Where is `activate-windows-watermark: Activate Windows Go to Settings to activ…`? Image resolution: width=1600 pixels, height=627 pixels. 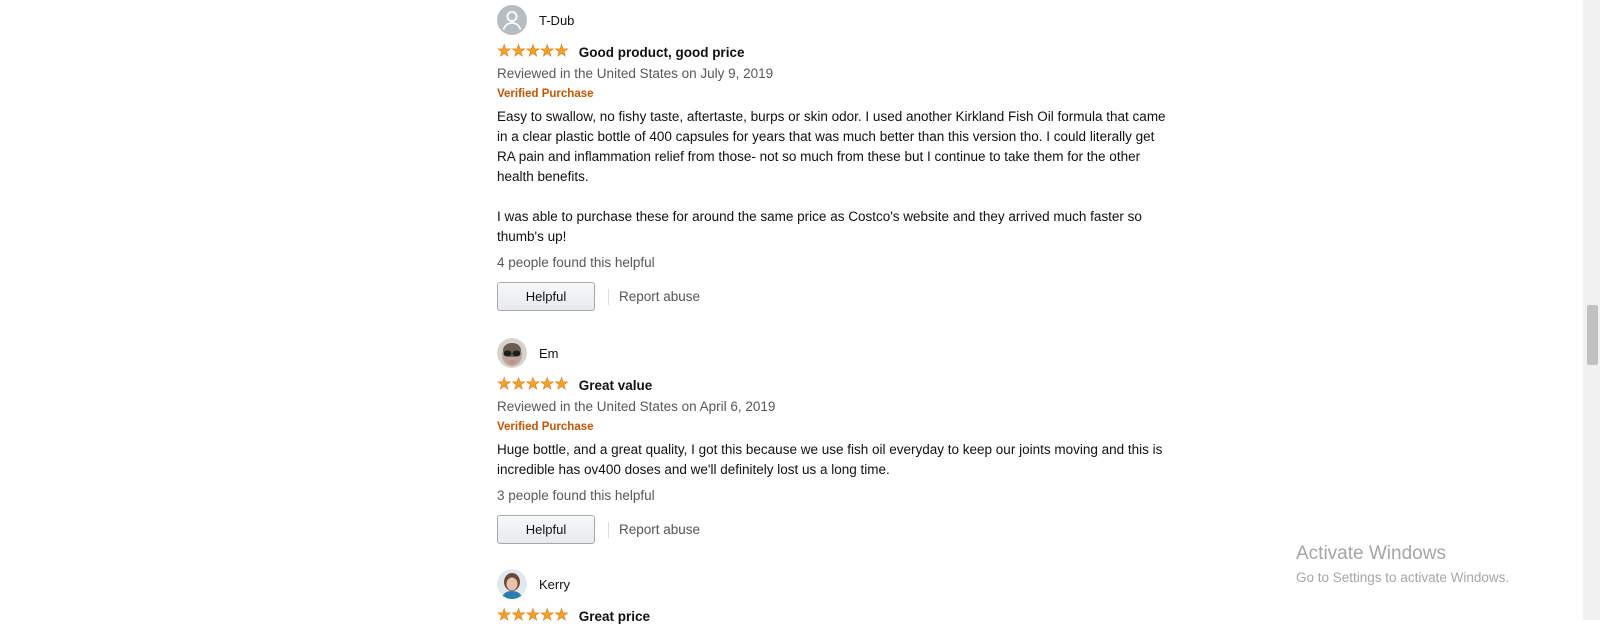 activate-windows-watermark: Activate Windows Go to Settings to activ… is located at coordinates (1402, 564).